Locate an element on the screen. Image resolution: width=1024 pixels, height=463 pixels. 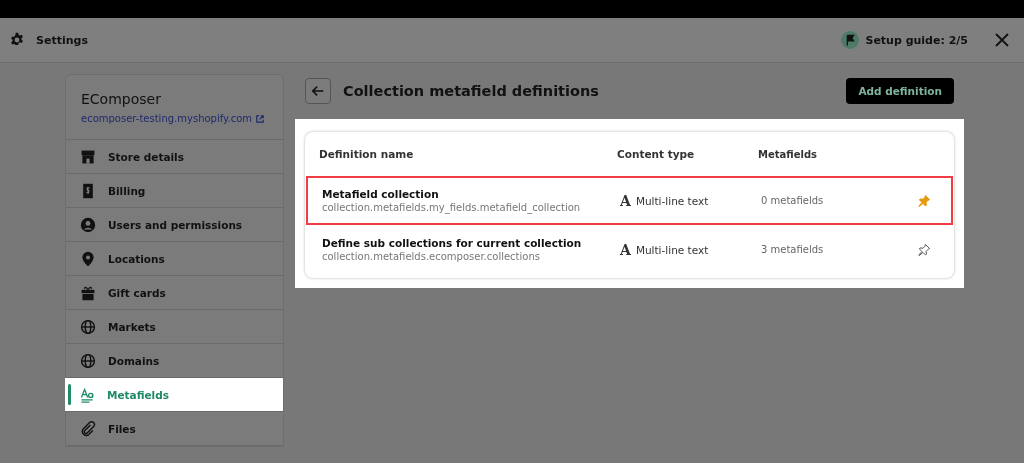
setup-guide-button: Setup guide: 2/5 is located at coordinates (904, 40).